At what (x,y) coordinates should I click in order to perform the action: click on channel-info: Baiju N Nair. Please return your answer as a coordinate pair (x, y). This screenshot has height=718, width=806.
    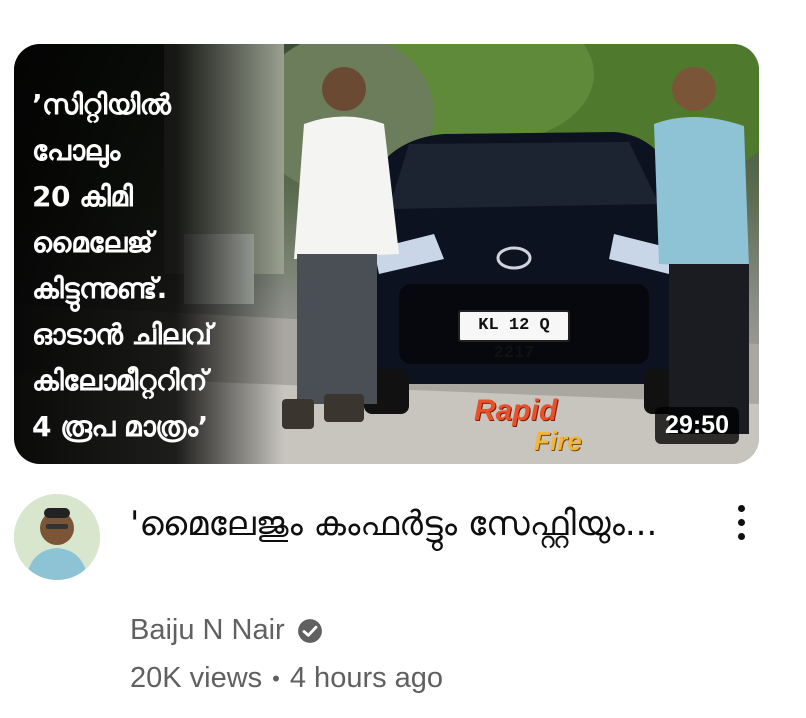
    Looking at the image, I should click on (226, 630).